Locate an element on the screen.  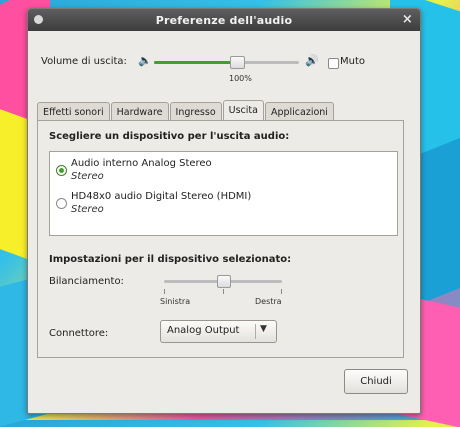
tab-input: Ingresso is located at coordinates (195, 112).